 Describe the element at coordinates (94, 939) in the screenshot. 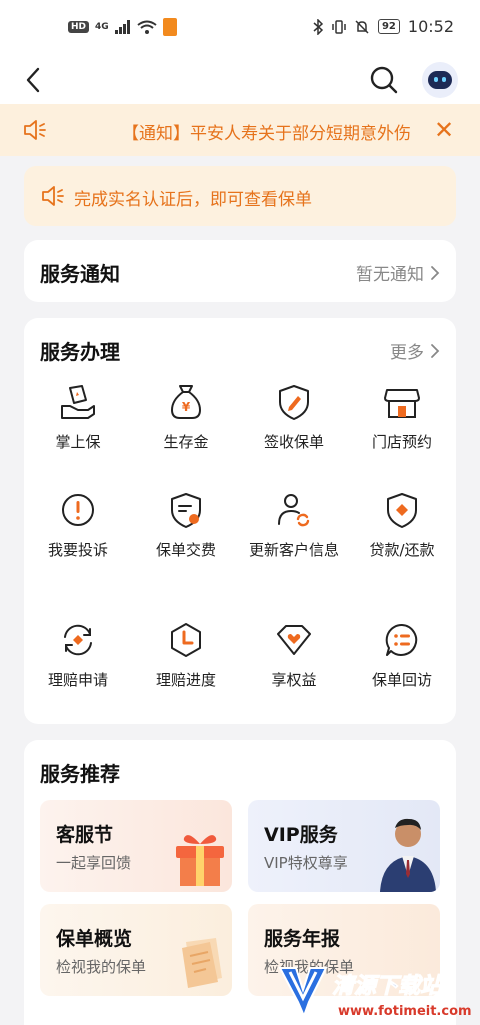

I see `tile-title: 保单概览` at that location.